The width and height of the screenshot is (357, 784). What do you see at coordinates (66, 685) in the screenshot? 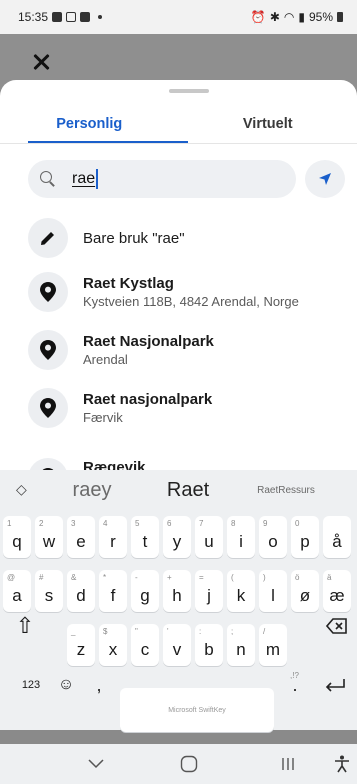
I see `emoji-key: ☺` at bounding box center [66, 685].